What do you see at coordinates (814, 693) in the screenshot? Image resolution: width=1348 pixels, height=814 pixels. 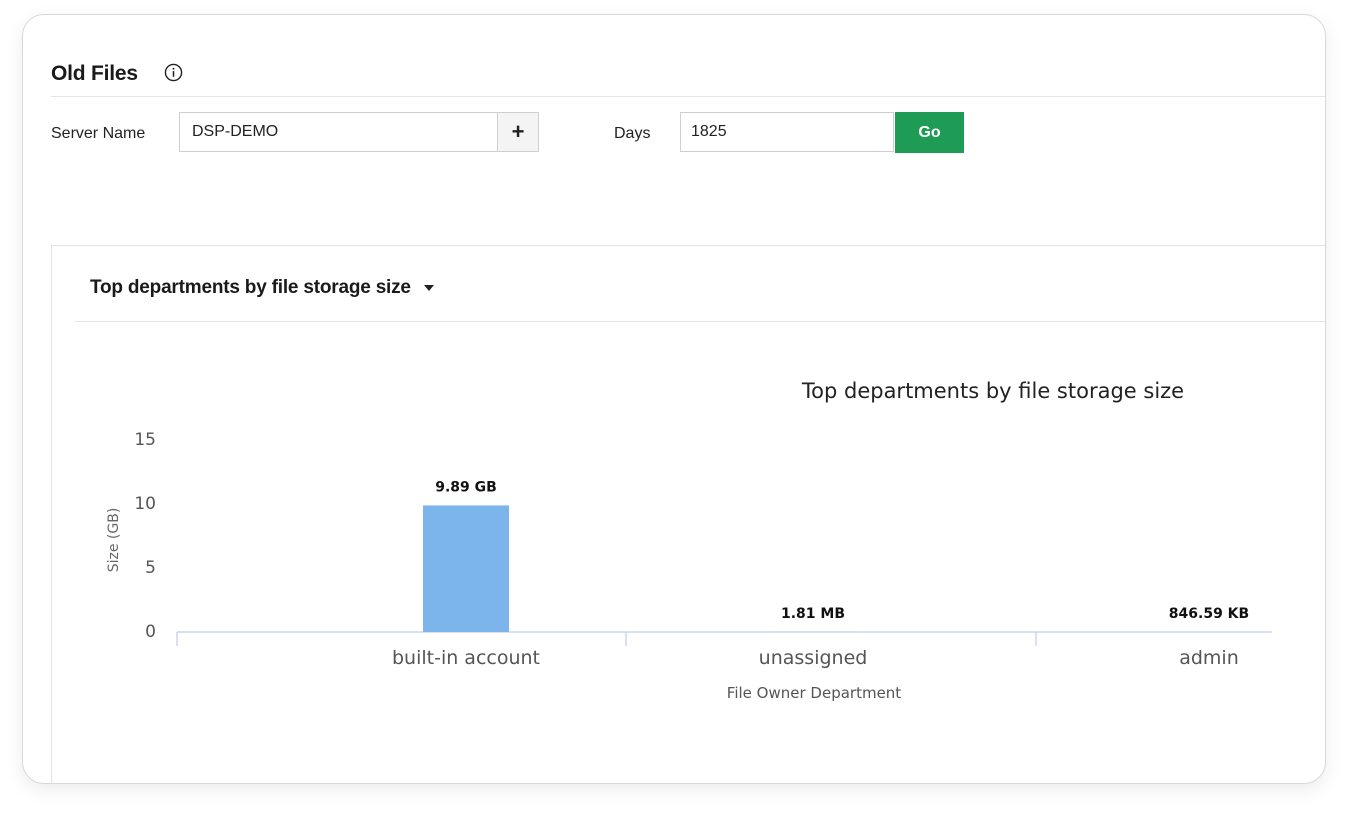 I see `x-axis-label: File Owner Department` at bounding box center [814, 693].